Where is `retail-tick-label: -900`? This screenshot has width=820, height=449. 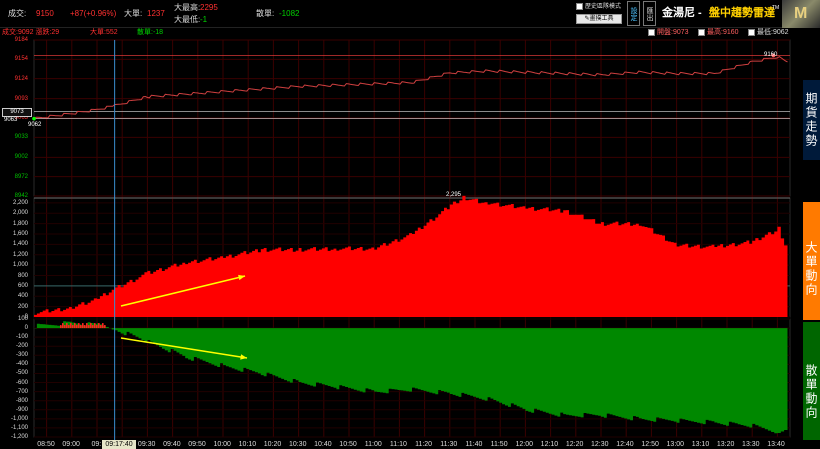 retail-tick-label: -900 is located at coordinates (21, 409).